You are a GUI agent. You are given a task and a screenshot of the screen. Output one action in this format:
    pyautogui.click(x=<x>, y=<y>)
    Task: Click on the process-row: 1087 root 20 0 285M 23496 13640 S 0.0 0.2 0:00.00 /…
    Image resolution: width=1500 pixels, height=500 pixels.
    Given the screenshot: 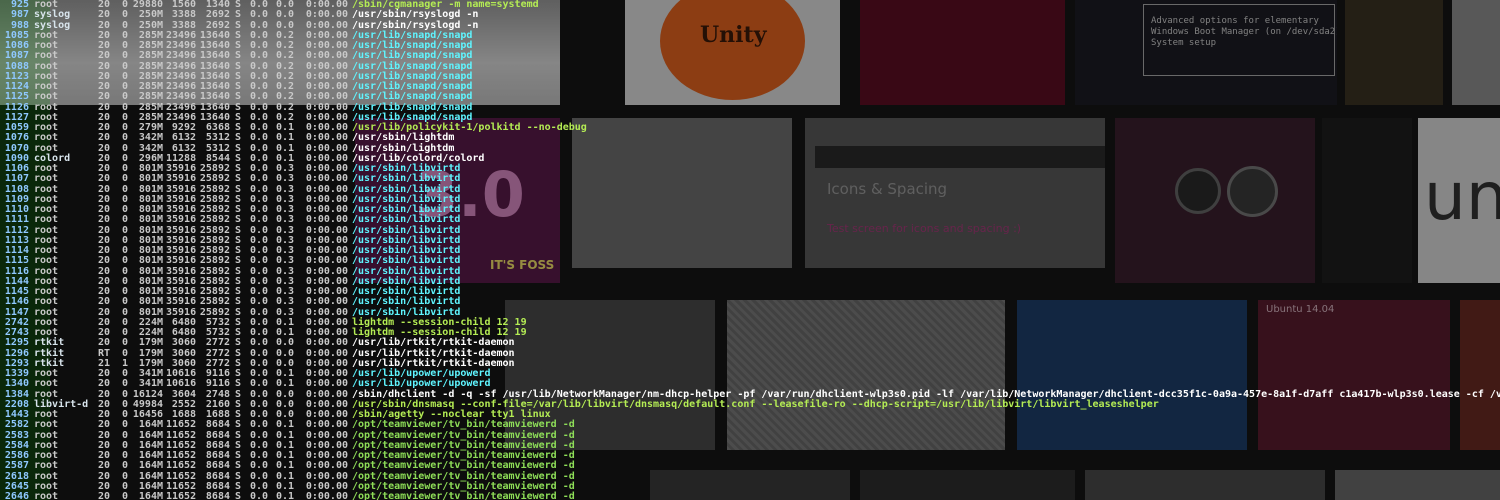 What is the action you would take?
    pyautogui.click(x=750, y=56)
    